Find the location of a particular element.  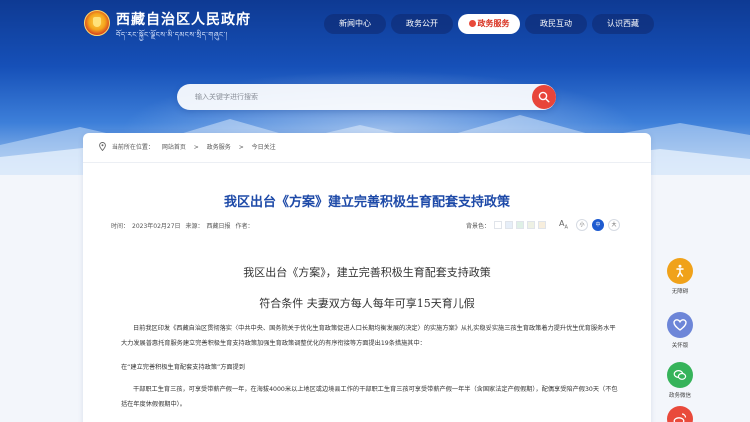

government-emblem-icon is located at coordinates (97, 23).